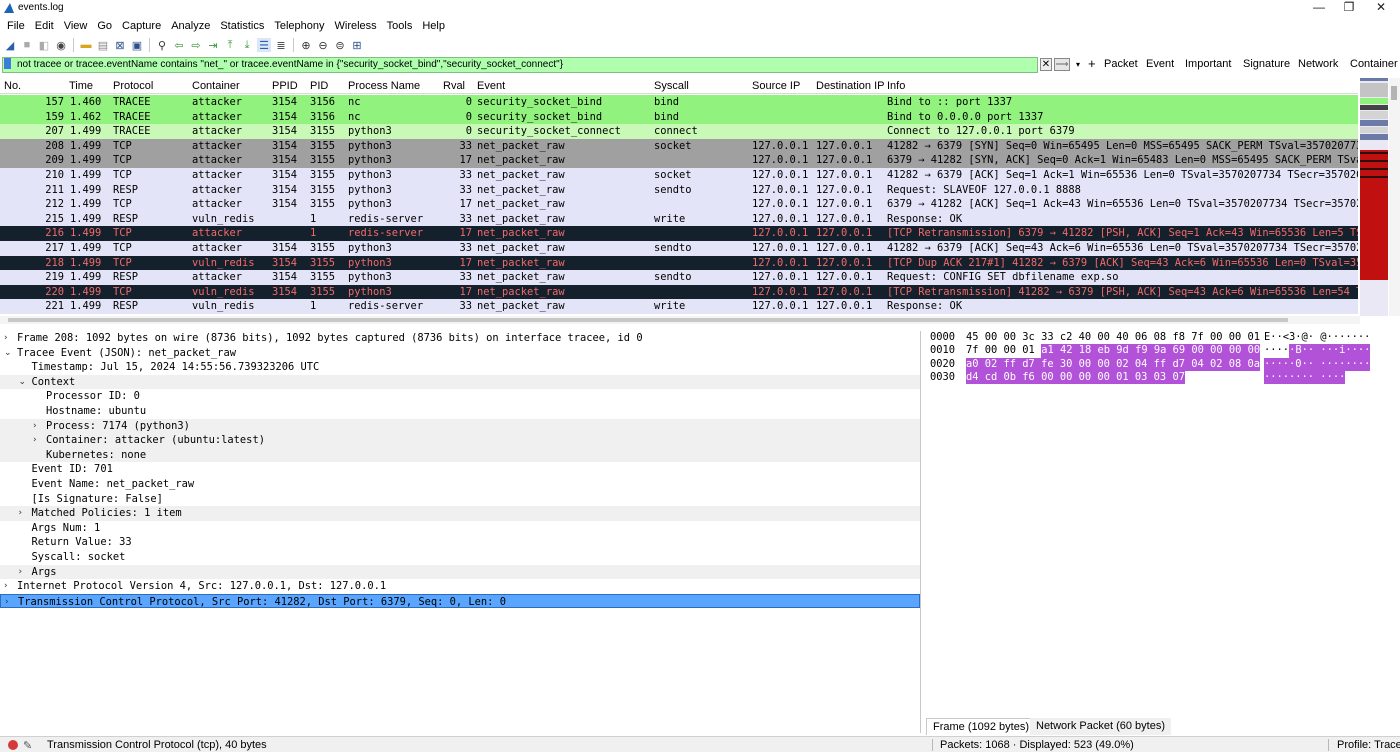 Image resolution: width=1400 pixels, height=752 pixels. Describe the element at coordinates (7, 63) in the screenshot. I see `filter-bookmark-icon` at that location.